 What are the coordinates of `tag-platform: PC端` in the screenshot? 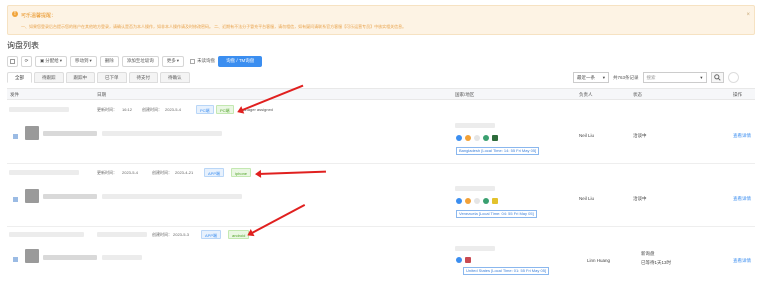 It's located at (205, 109).